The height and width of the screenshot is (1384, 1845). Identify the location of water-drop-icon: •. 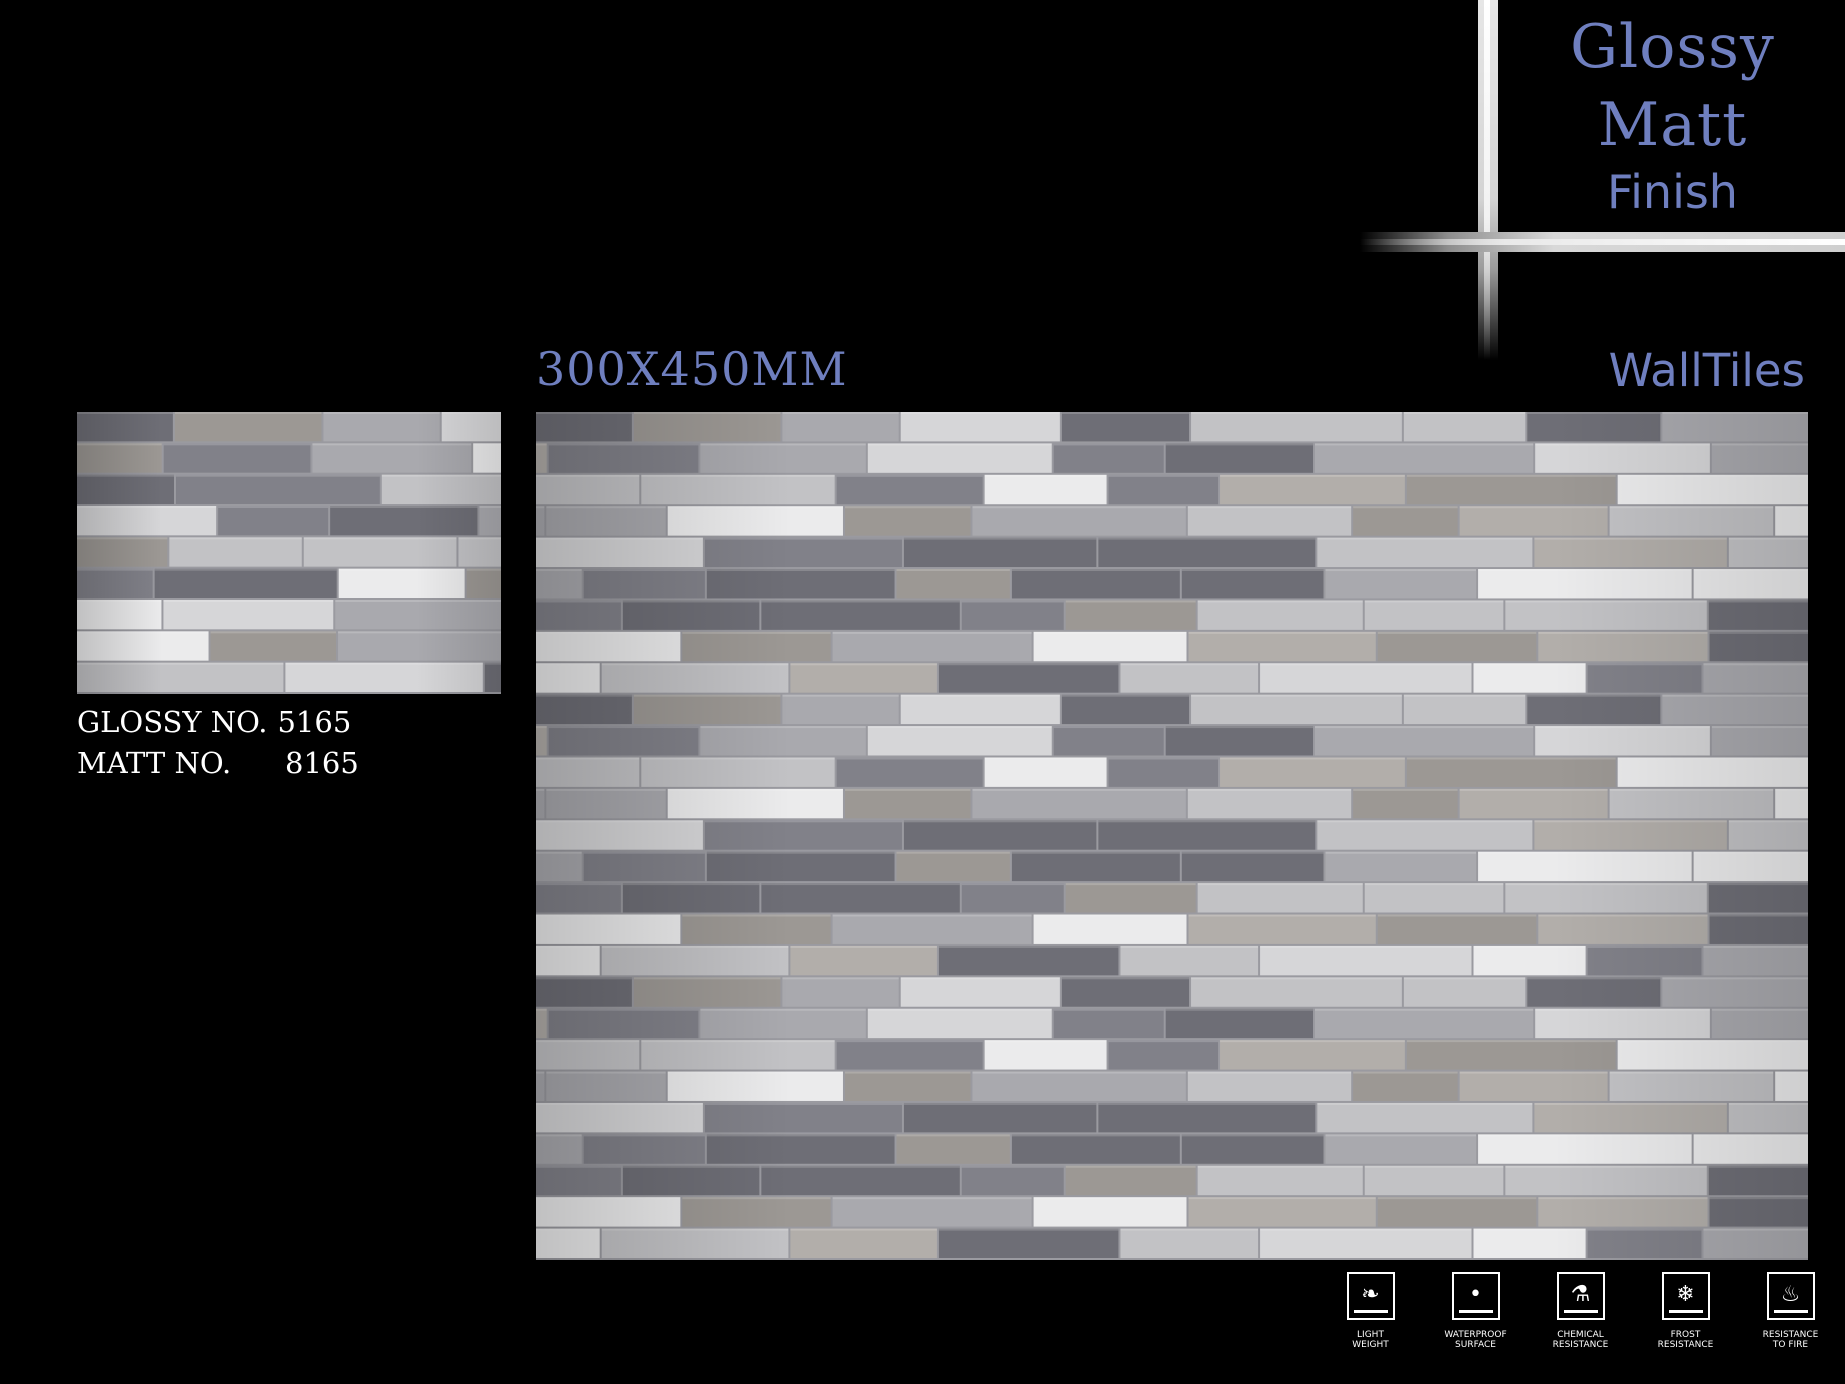
(1475, 1296).